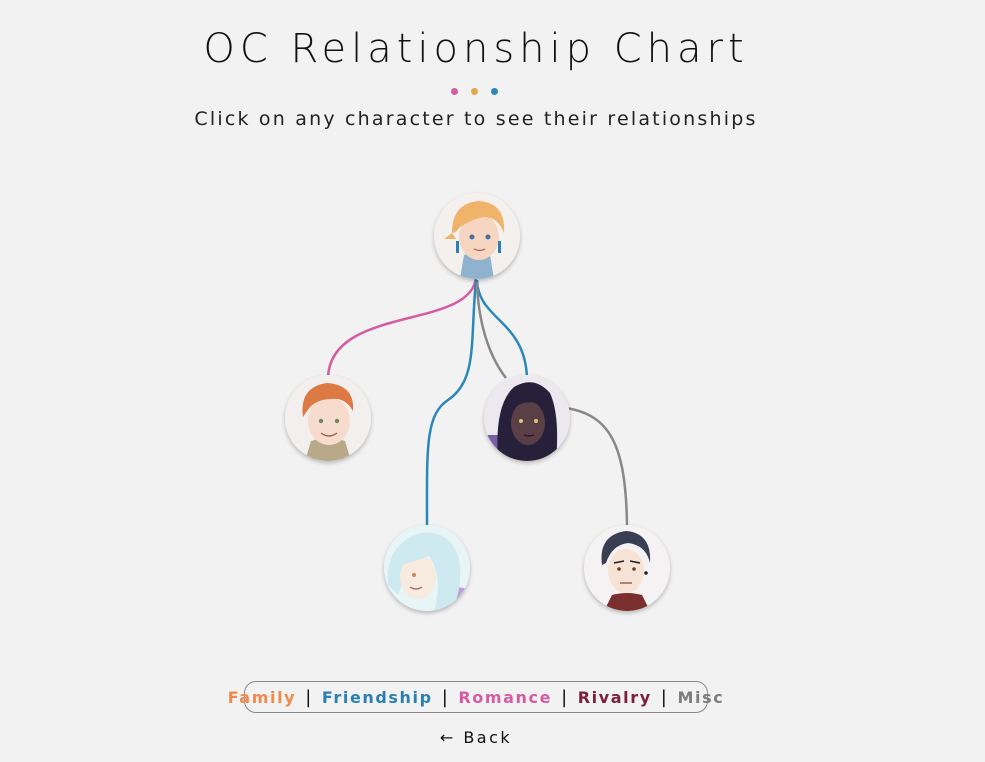 Image resolution: width=985 pixels, height=762 pixels. Describe the element at coordinates (597, 466) in the screenshot. I see `edge-misc-dark-black` at that location.